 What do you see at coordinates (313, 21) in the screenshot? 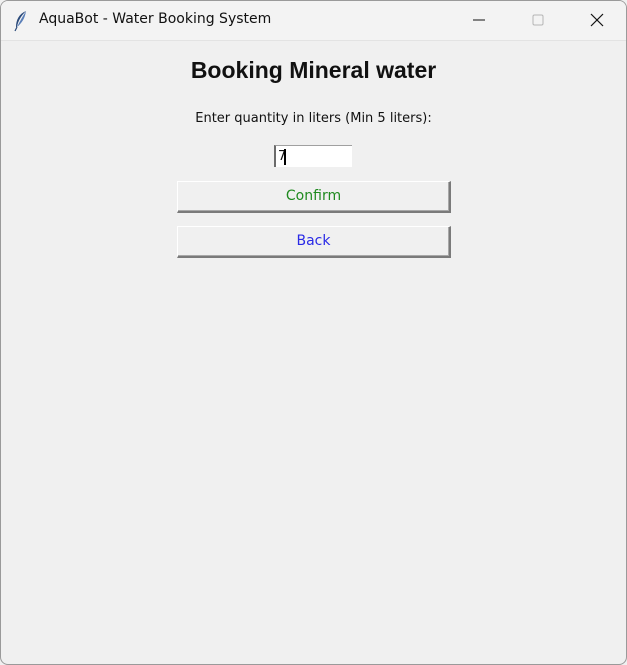
I see `title-bar: AquaBot - Water Booking System` at bounding box center [313, 21].